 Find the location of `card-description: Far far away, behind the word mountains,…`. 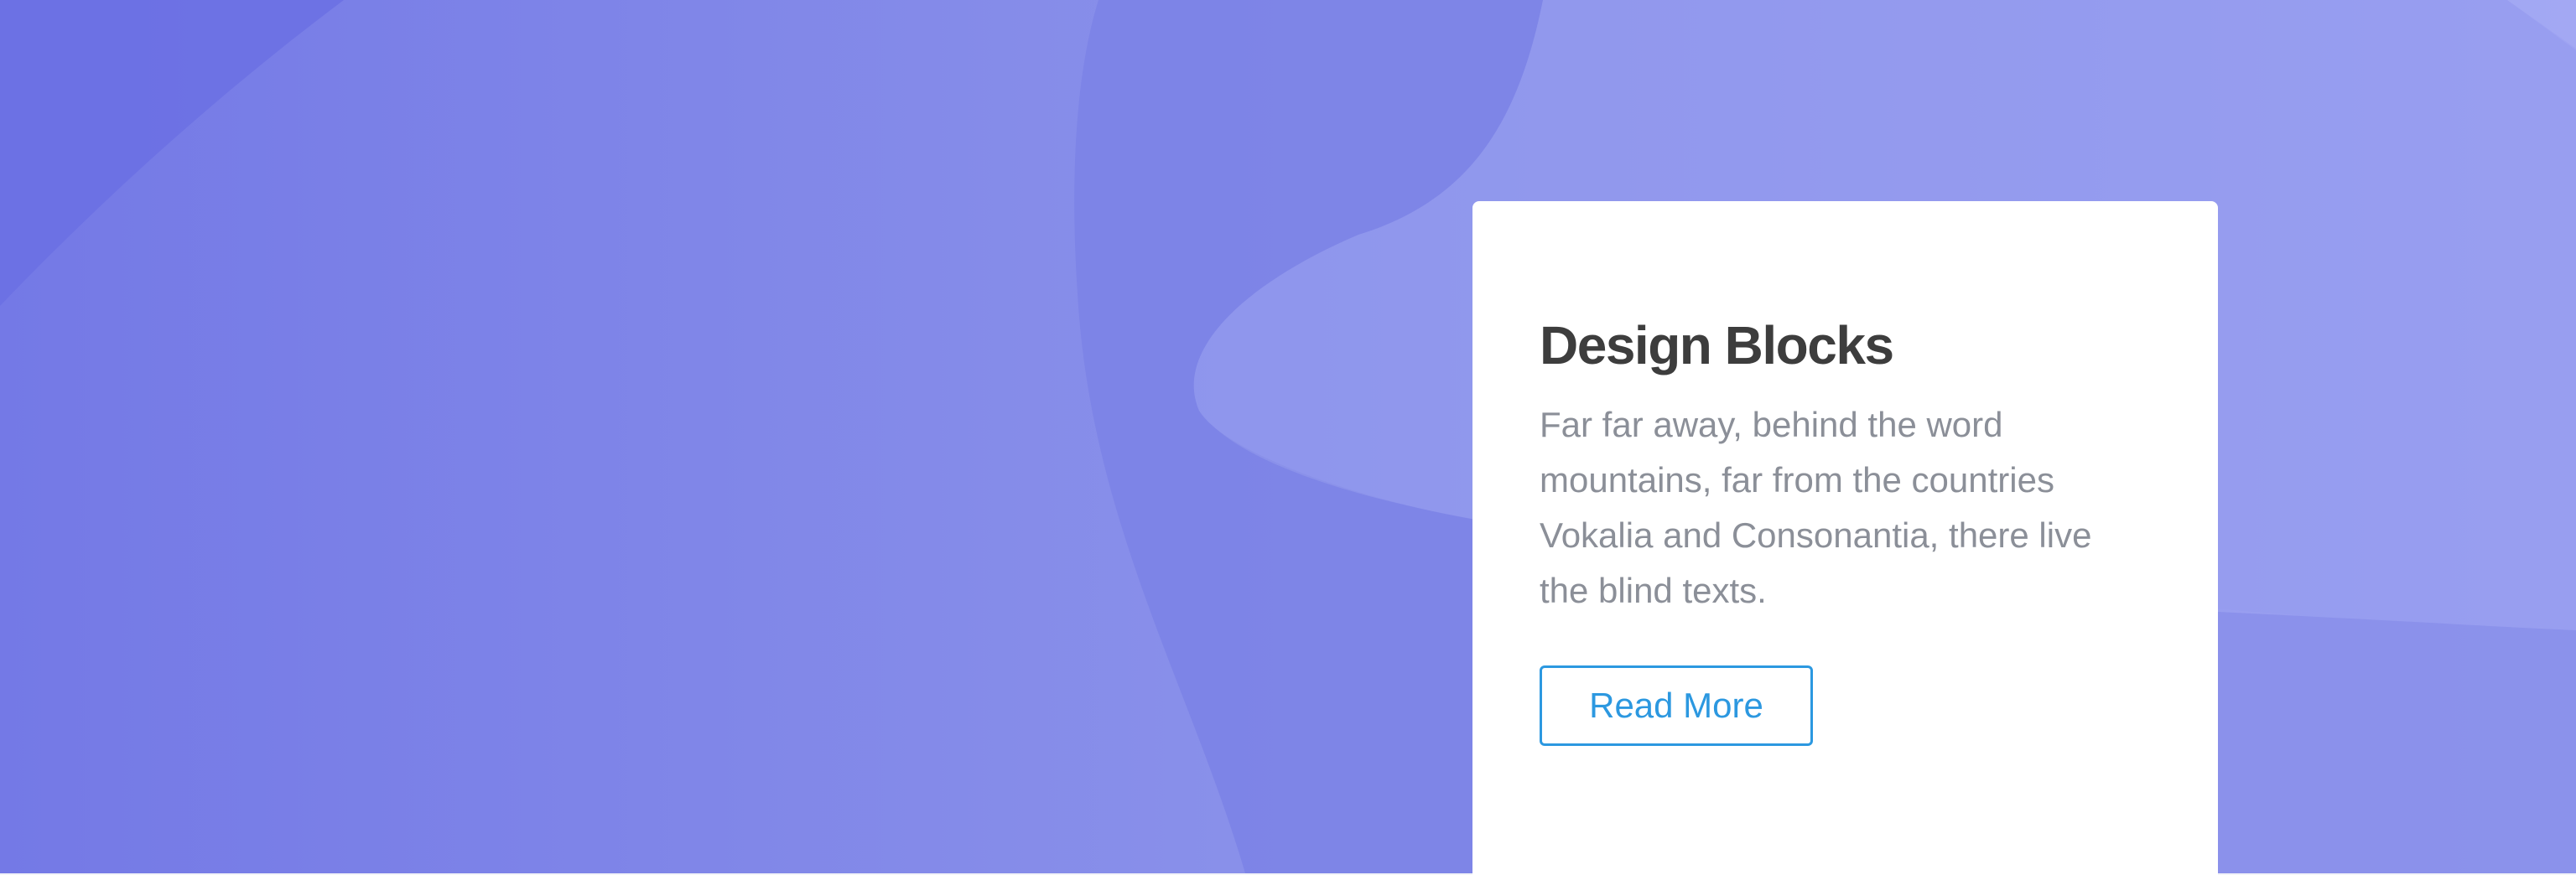

card-description: Far far away, behind the word mountains,… is located at coordinates (1816, 507).